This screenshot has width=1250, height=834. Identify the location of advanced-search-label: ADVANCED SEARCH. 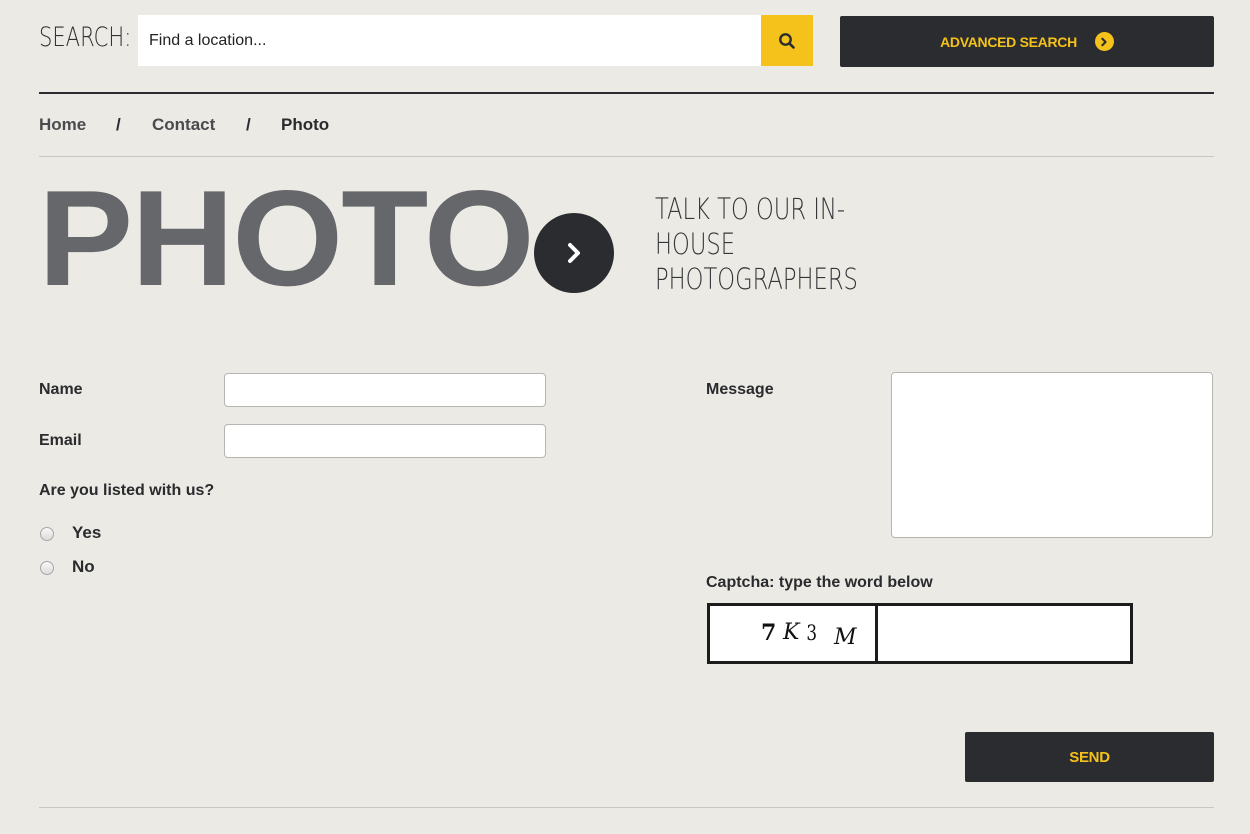
(1008, 41).